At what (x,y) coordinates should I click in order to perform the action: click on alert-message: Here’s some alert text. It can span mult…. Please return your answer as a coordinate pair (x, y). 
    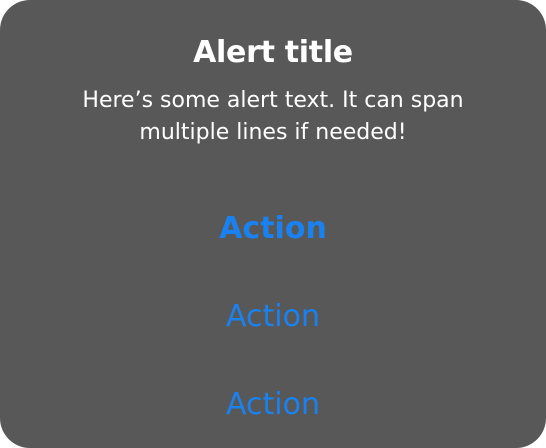
    Looking at the image, I should click on (273, 116).